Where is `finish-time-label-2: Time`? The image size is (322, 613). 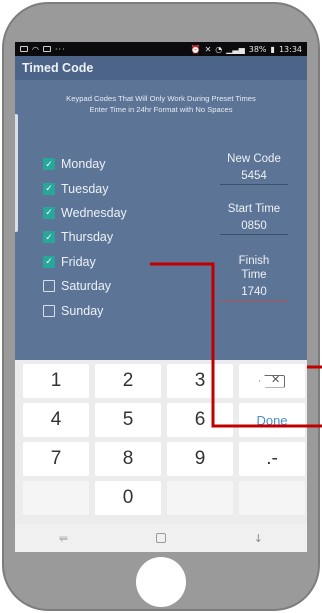
finish-time-label-2: Time is located at coordinates (254, 275).